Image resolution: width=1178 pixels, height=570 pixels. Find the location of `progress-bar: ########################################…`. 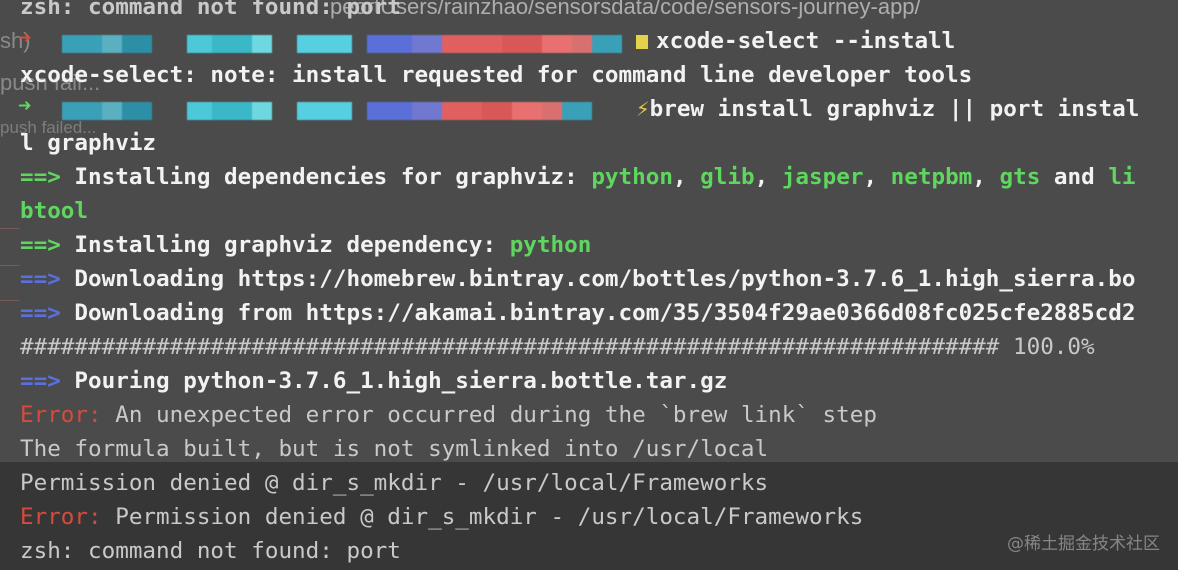

progress-bar: ########################################… is located at coordinates (557, 347).